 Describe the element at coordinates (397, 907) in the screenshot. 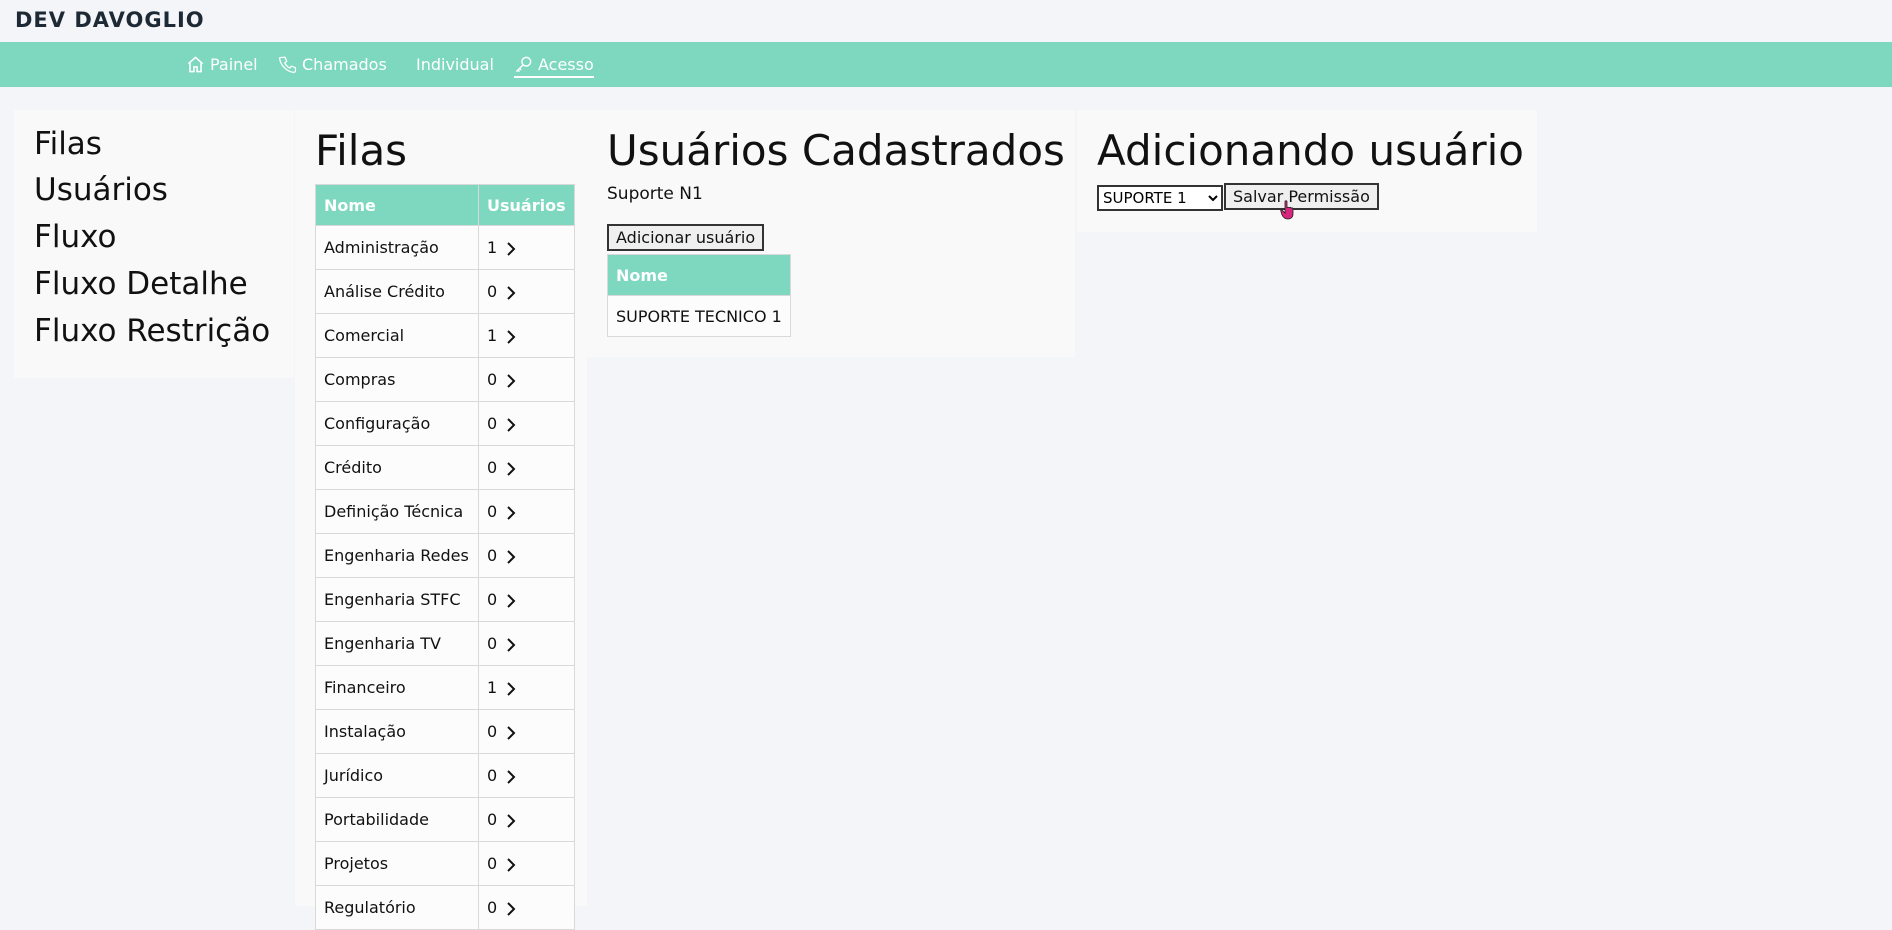

I see `queue-name-cell: Regulatório` at that location.